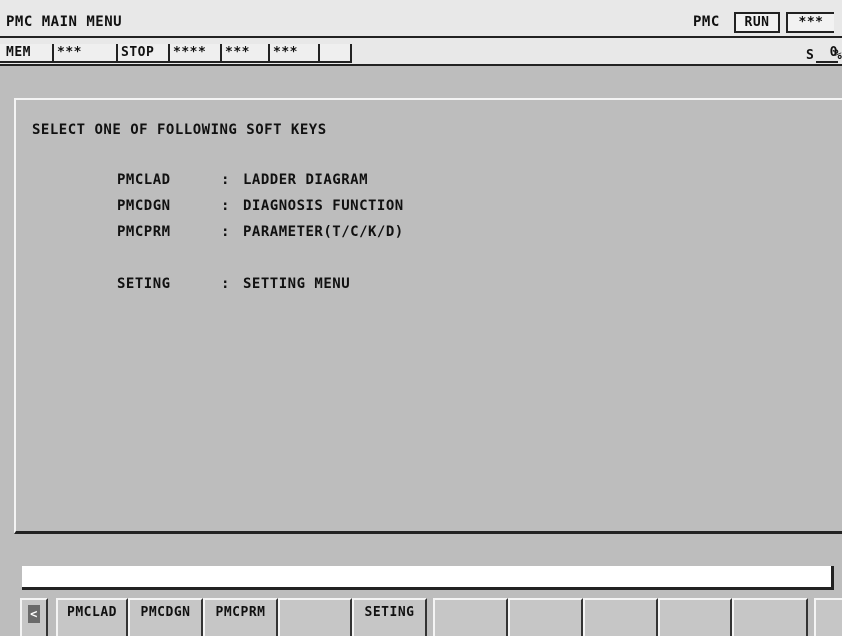 The height and width of the screenshot is (636, 842). I want to click on softkey-pmcprm: PMCPRM, so click(240, 617).